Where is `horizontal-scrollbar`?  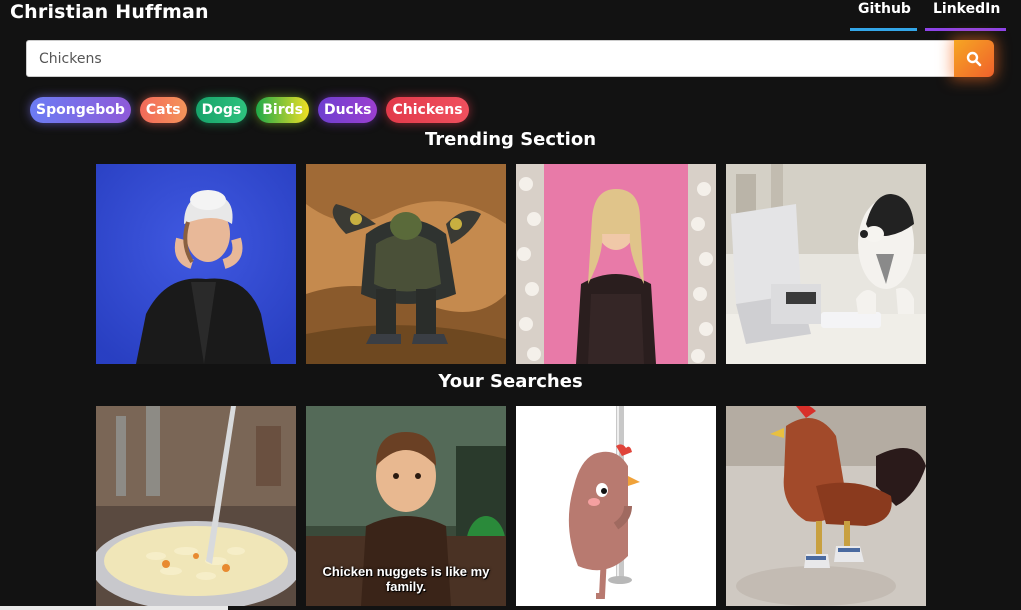 horizontal-scrollbar is located at coordinates (114, 608).